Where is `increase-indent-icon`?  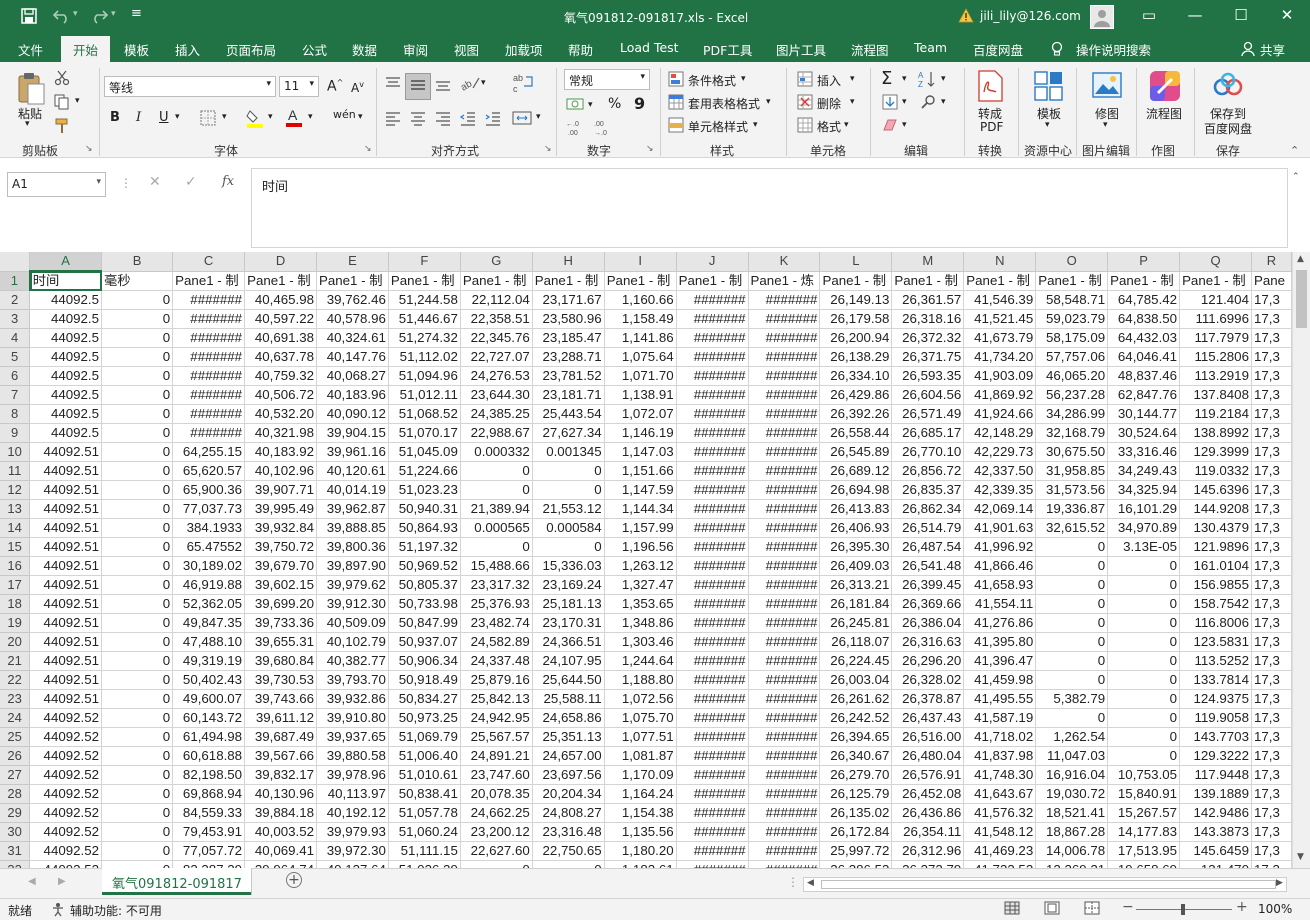 increase-indent-icon is located at coordinates (493, 119).